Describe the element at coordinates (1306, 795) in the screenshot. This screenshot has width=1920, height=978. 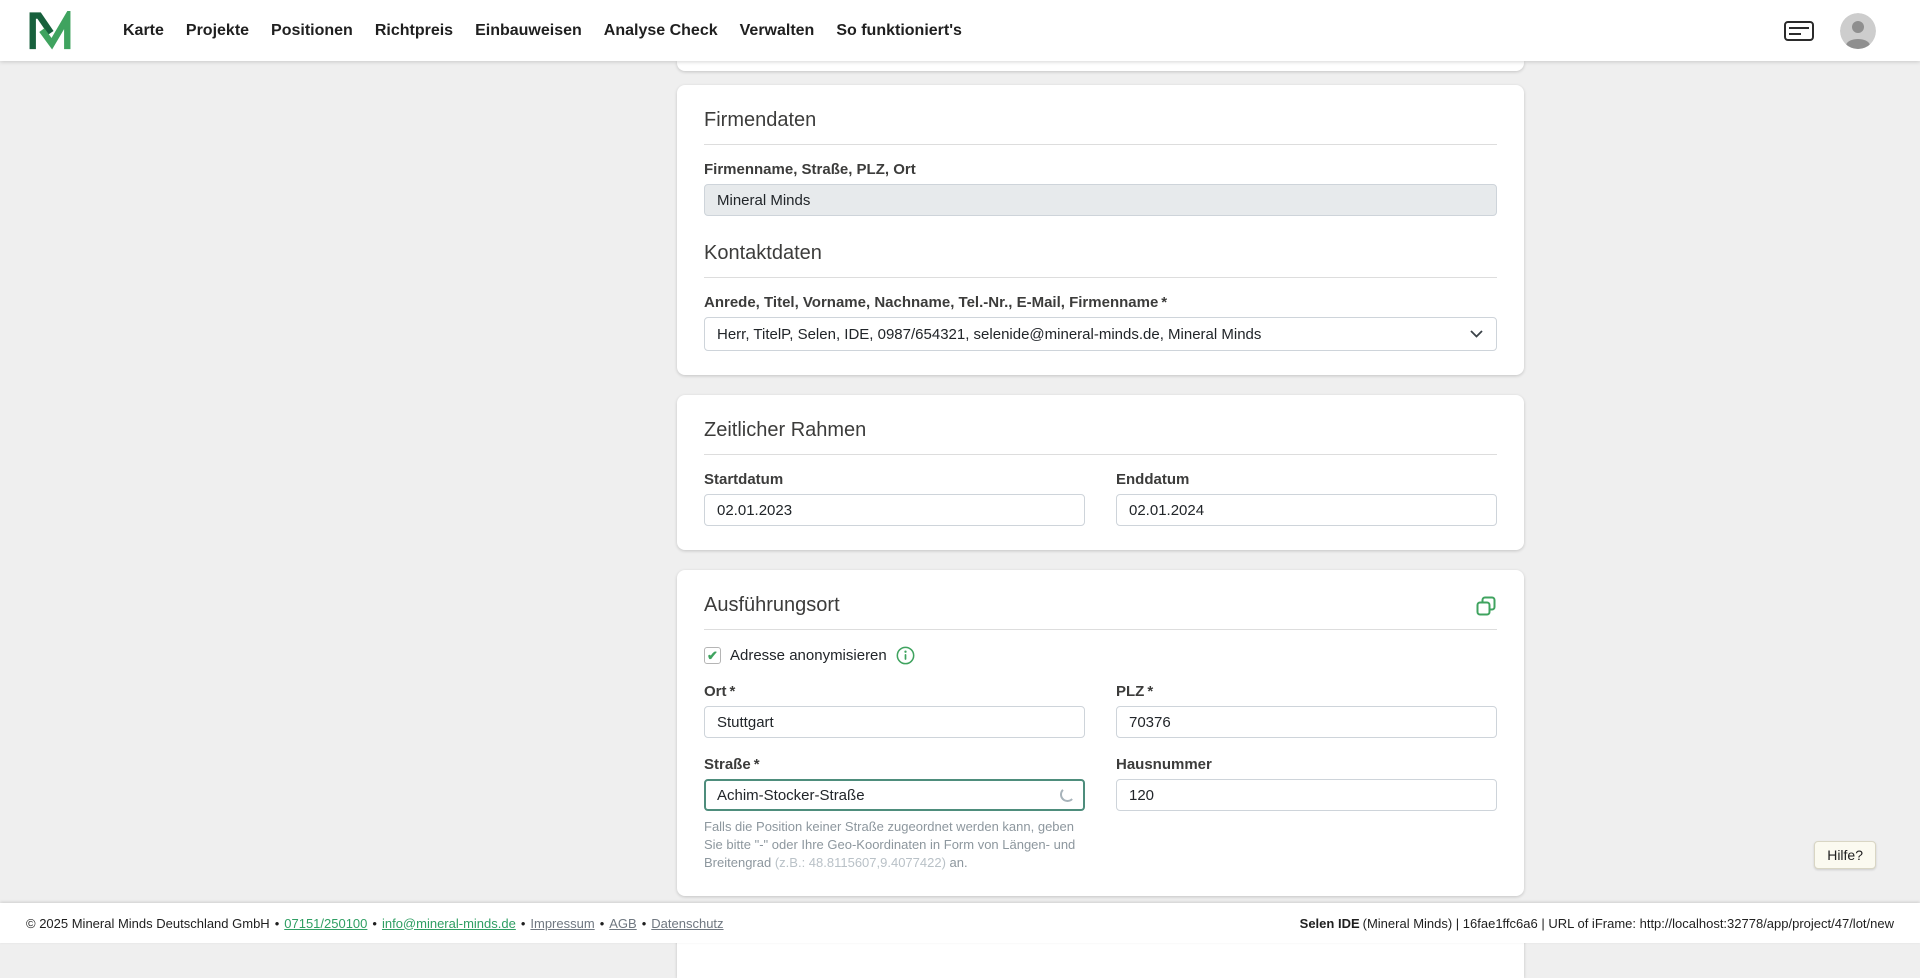
I see `hausnummer-input` at that location.